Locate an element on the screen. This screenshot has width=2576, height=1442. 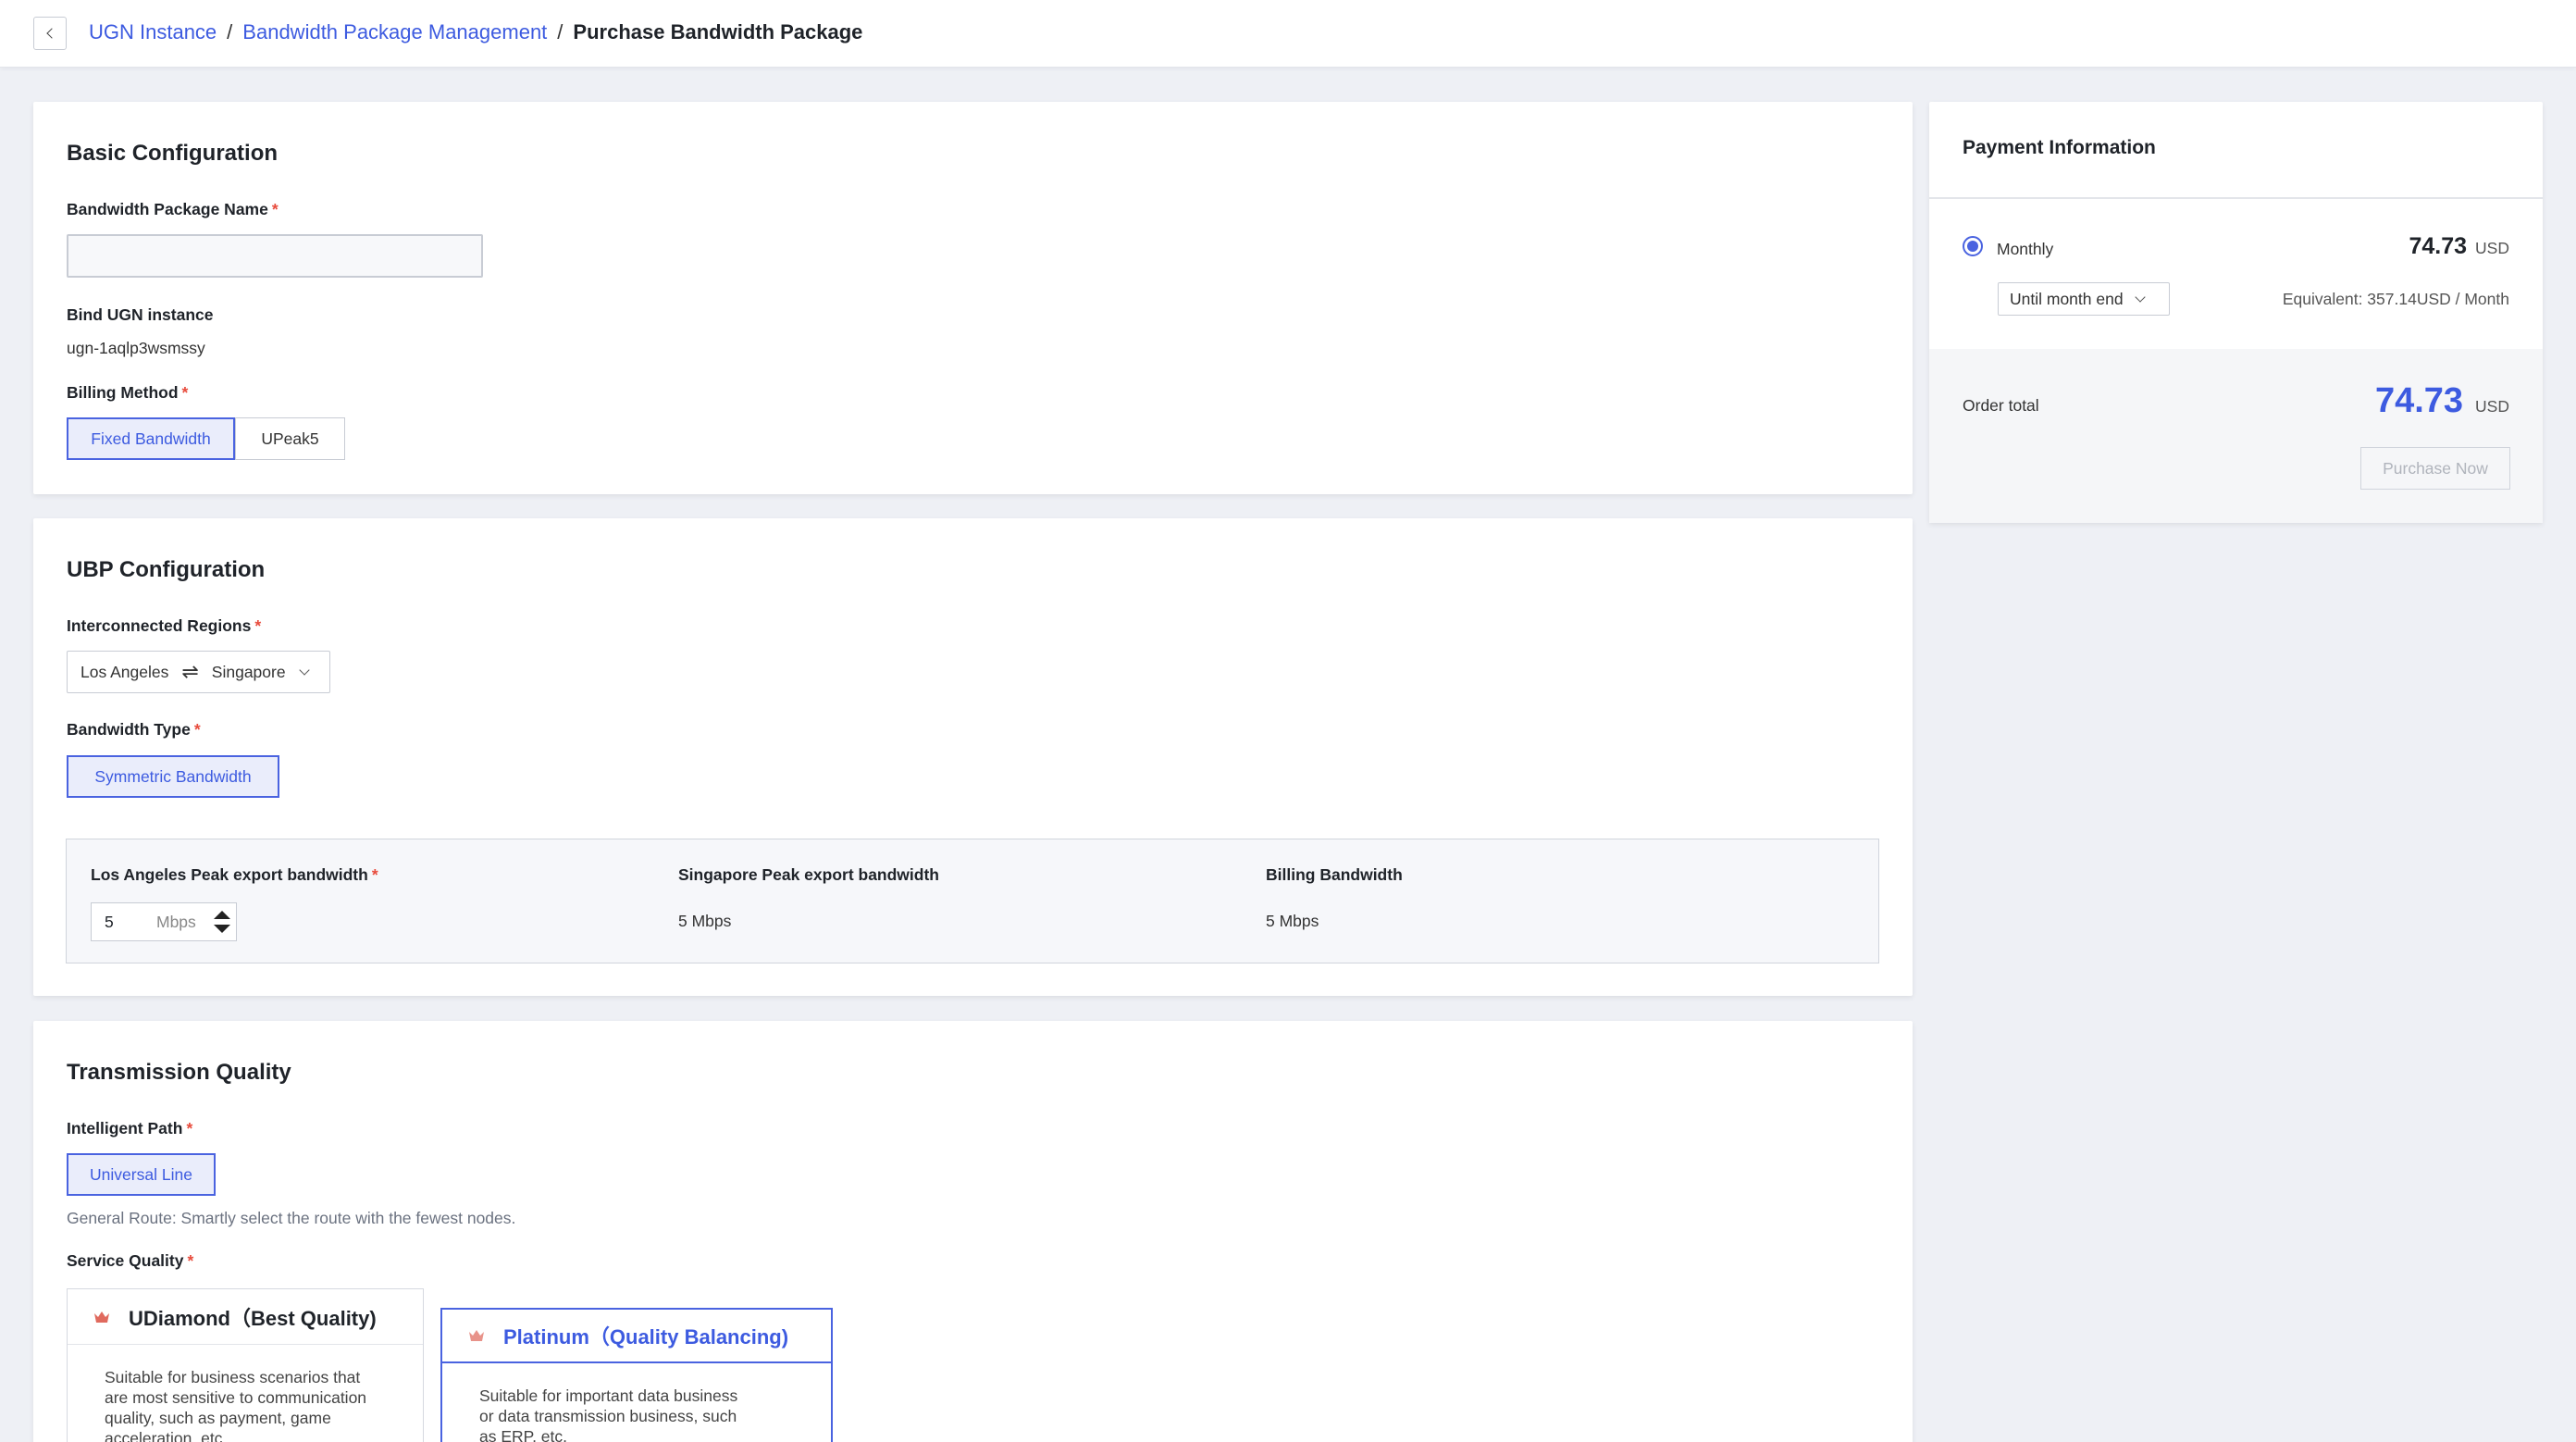
order-total-section is located at coordinates (2236, 436).